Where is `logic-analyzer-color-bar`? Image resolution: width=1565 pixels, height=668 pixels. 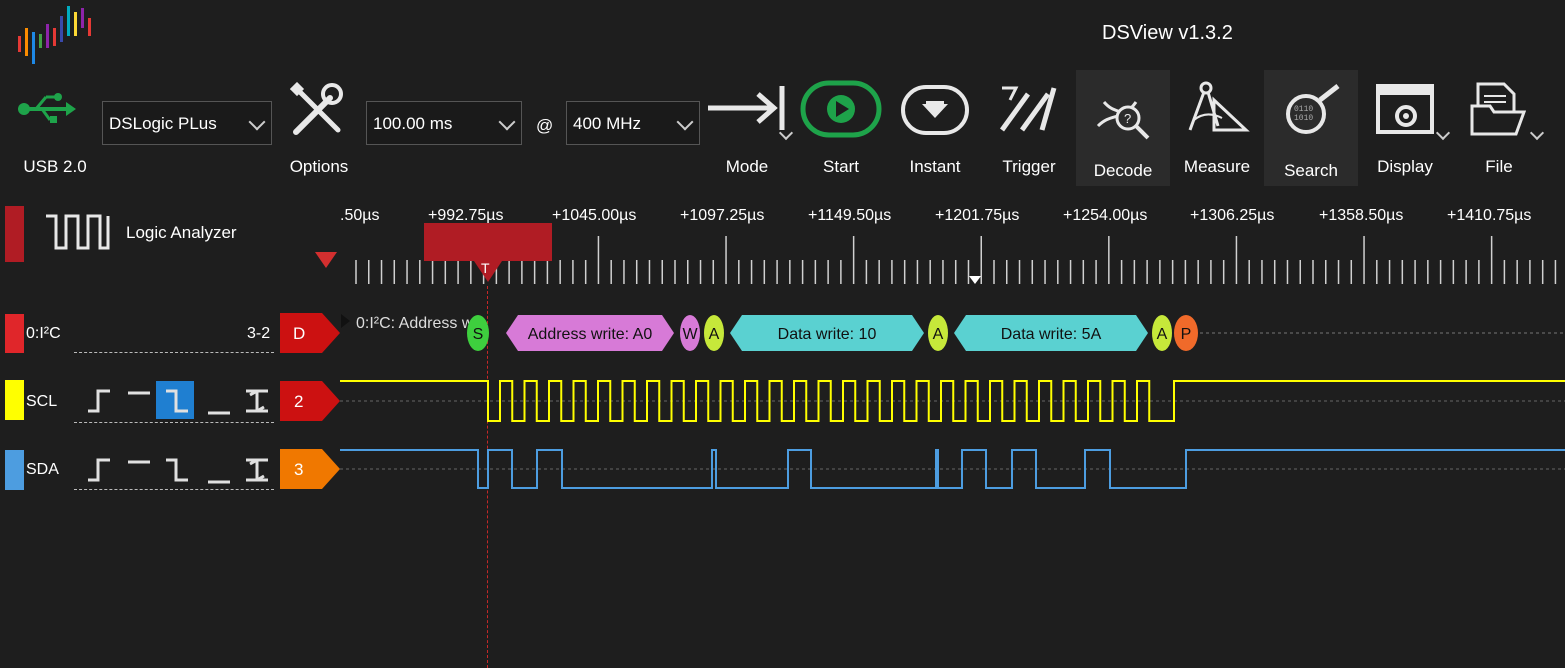 logic-analyzer-color-bar is located at coordinates (14, 234).